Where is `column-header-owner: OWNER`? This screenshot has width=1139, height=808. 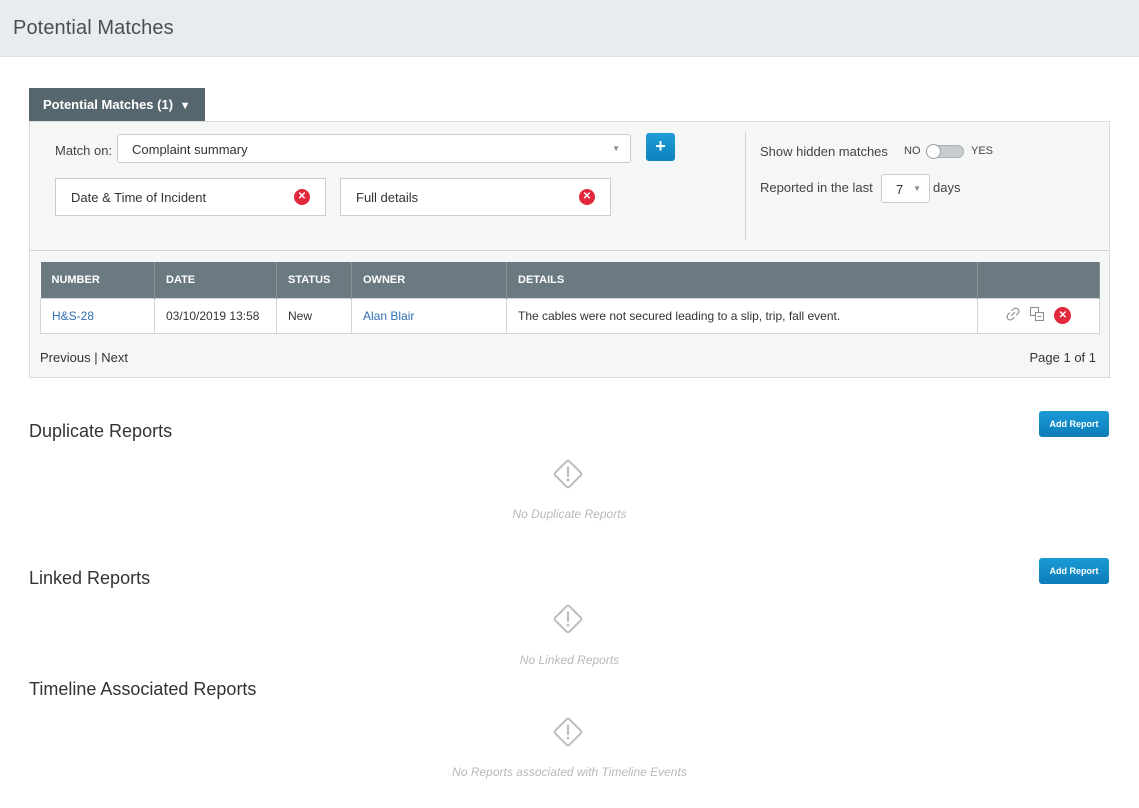
column-header-owner: OWNER is located at coordinates (429, 280).